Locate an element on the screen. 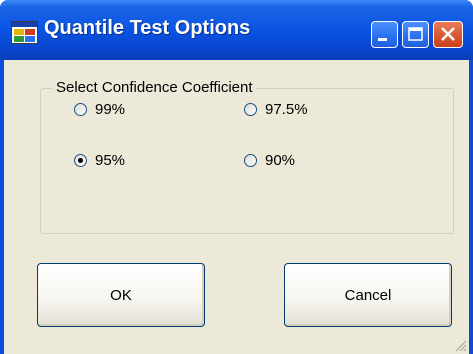  radio-option-97-5: 97.5% is located at coordinates (276, 109).